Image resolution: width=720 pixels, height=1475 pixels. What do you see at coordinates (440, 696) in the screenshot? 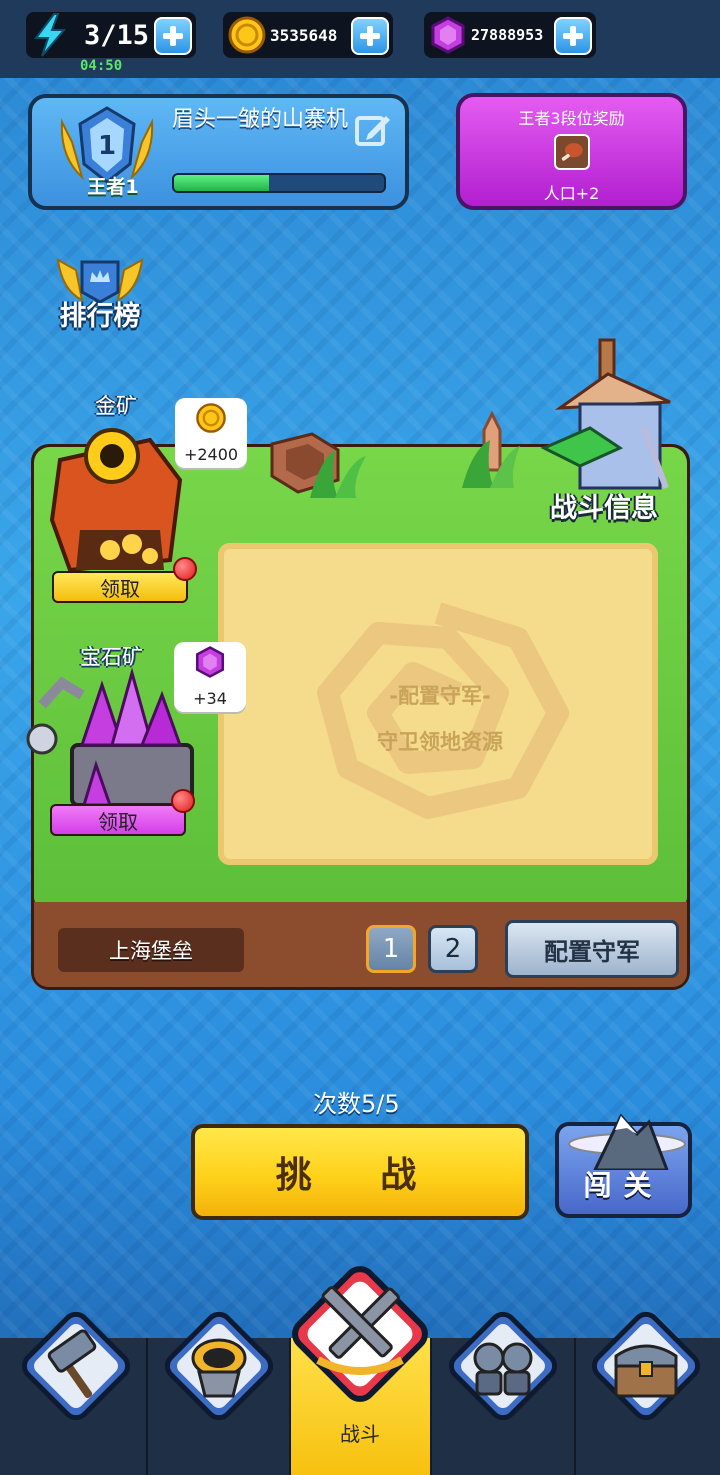
I see `garrison-placeholder-title: -配置守军-` at bounding box center [440, 696].